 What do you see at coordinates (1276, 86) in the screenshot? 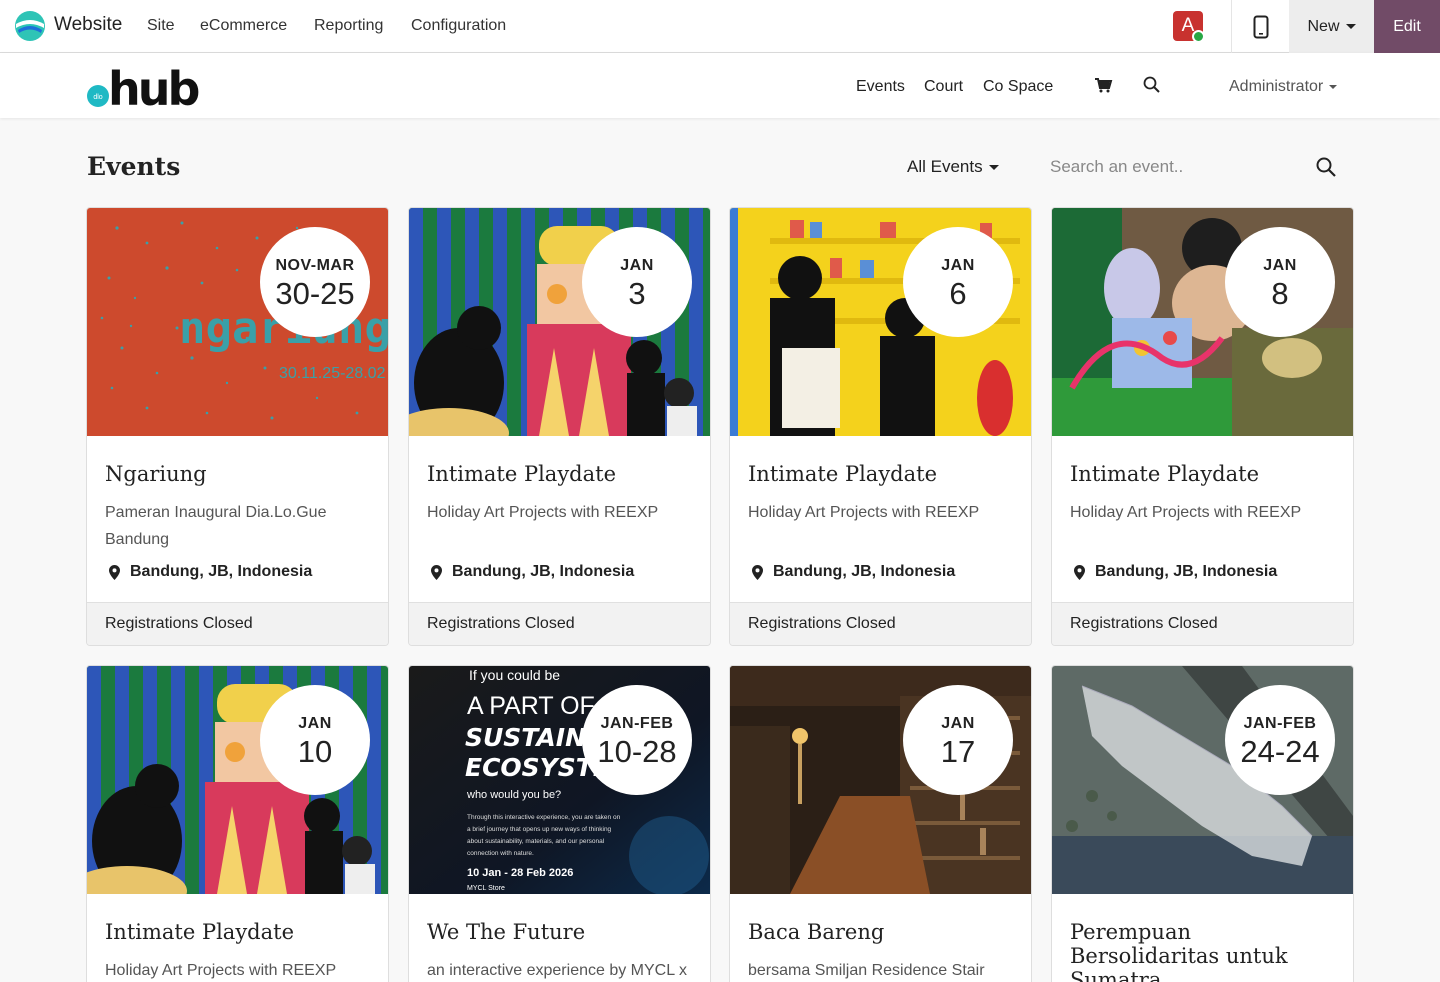
I see `user-menu-label: Administrator` at bounding box center [1276, 86].